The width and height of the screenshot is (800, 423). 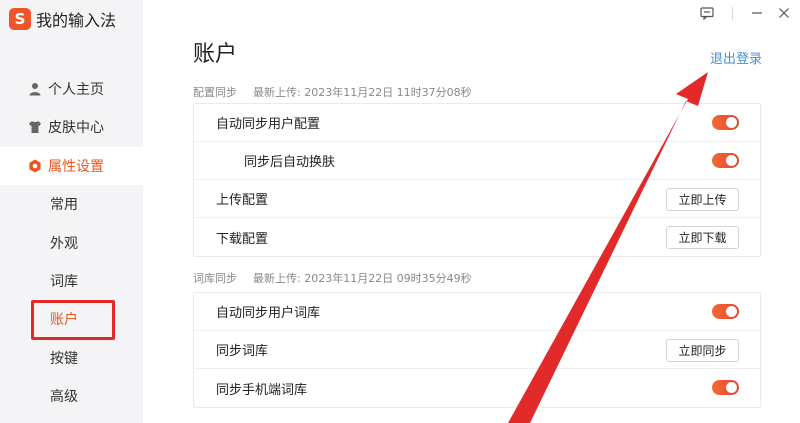 What do you see at coordinates (477, 237) in the screenshot?
I see `settings-row: 下载配置 立即下载` at bounding box center [477, 237].